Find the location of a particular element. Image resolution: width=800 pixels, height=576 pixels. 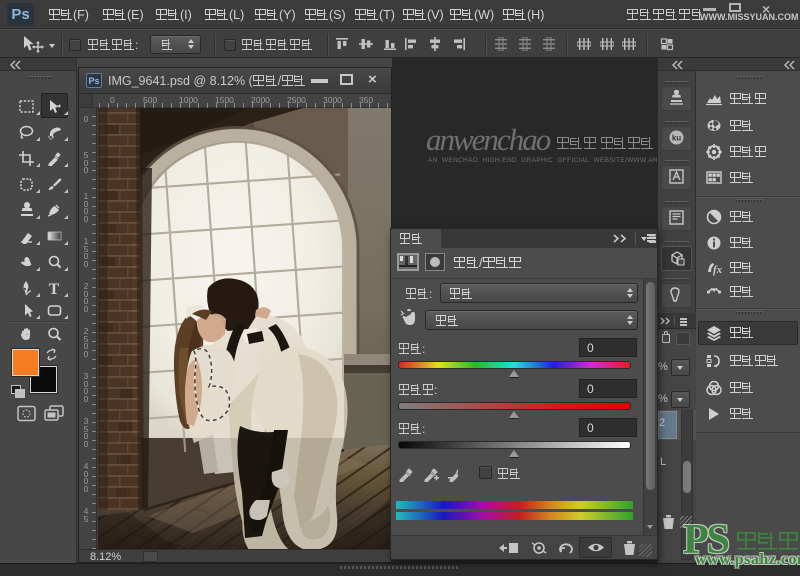

svg-text: fx is located at coordinates (717, 270).